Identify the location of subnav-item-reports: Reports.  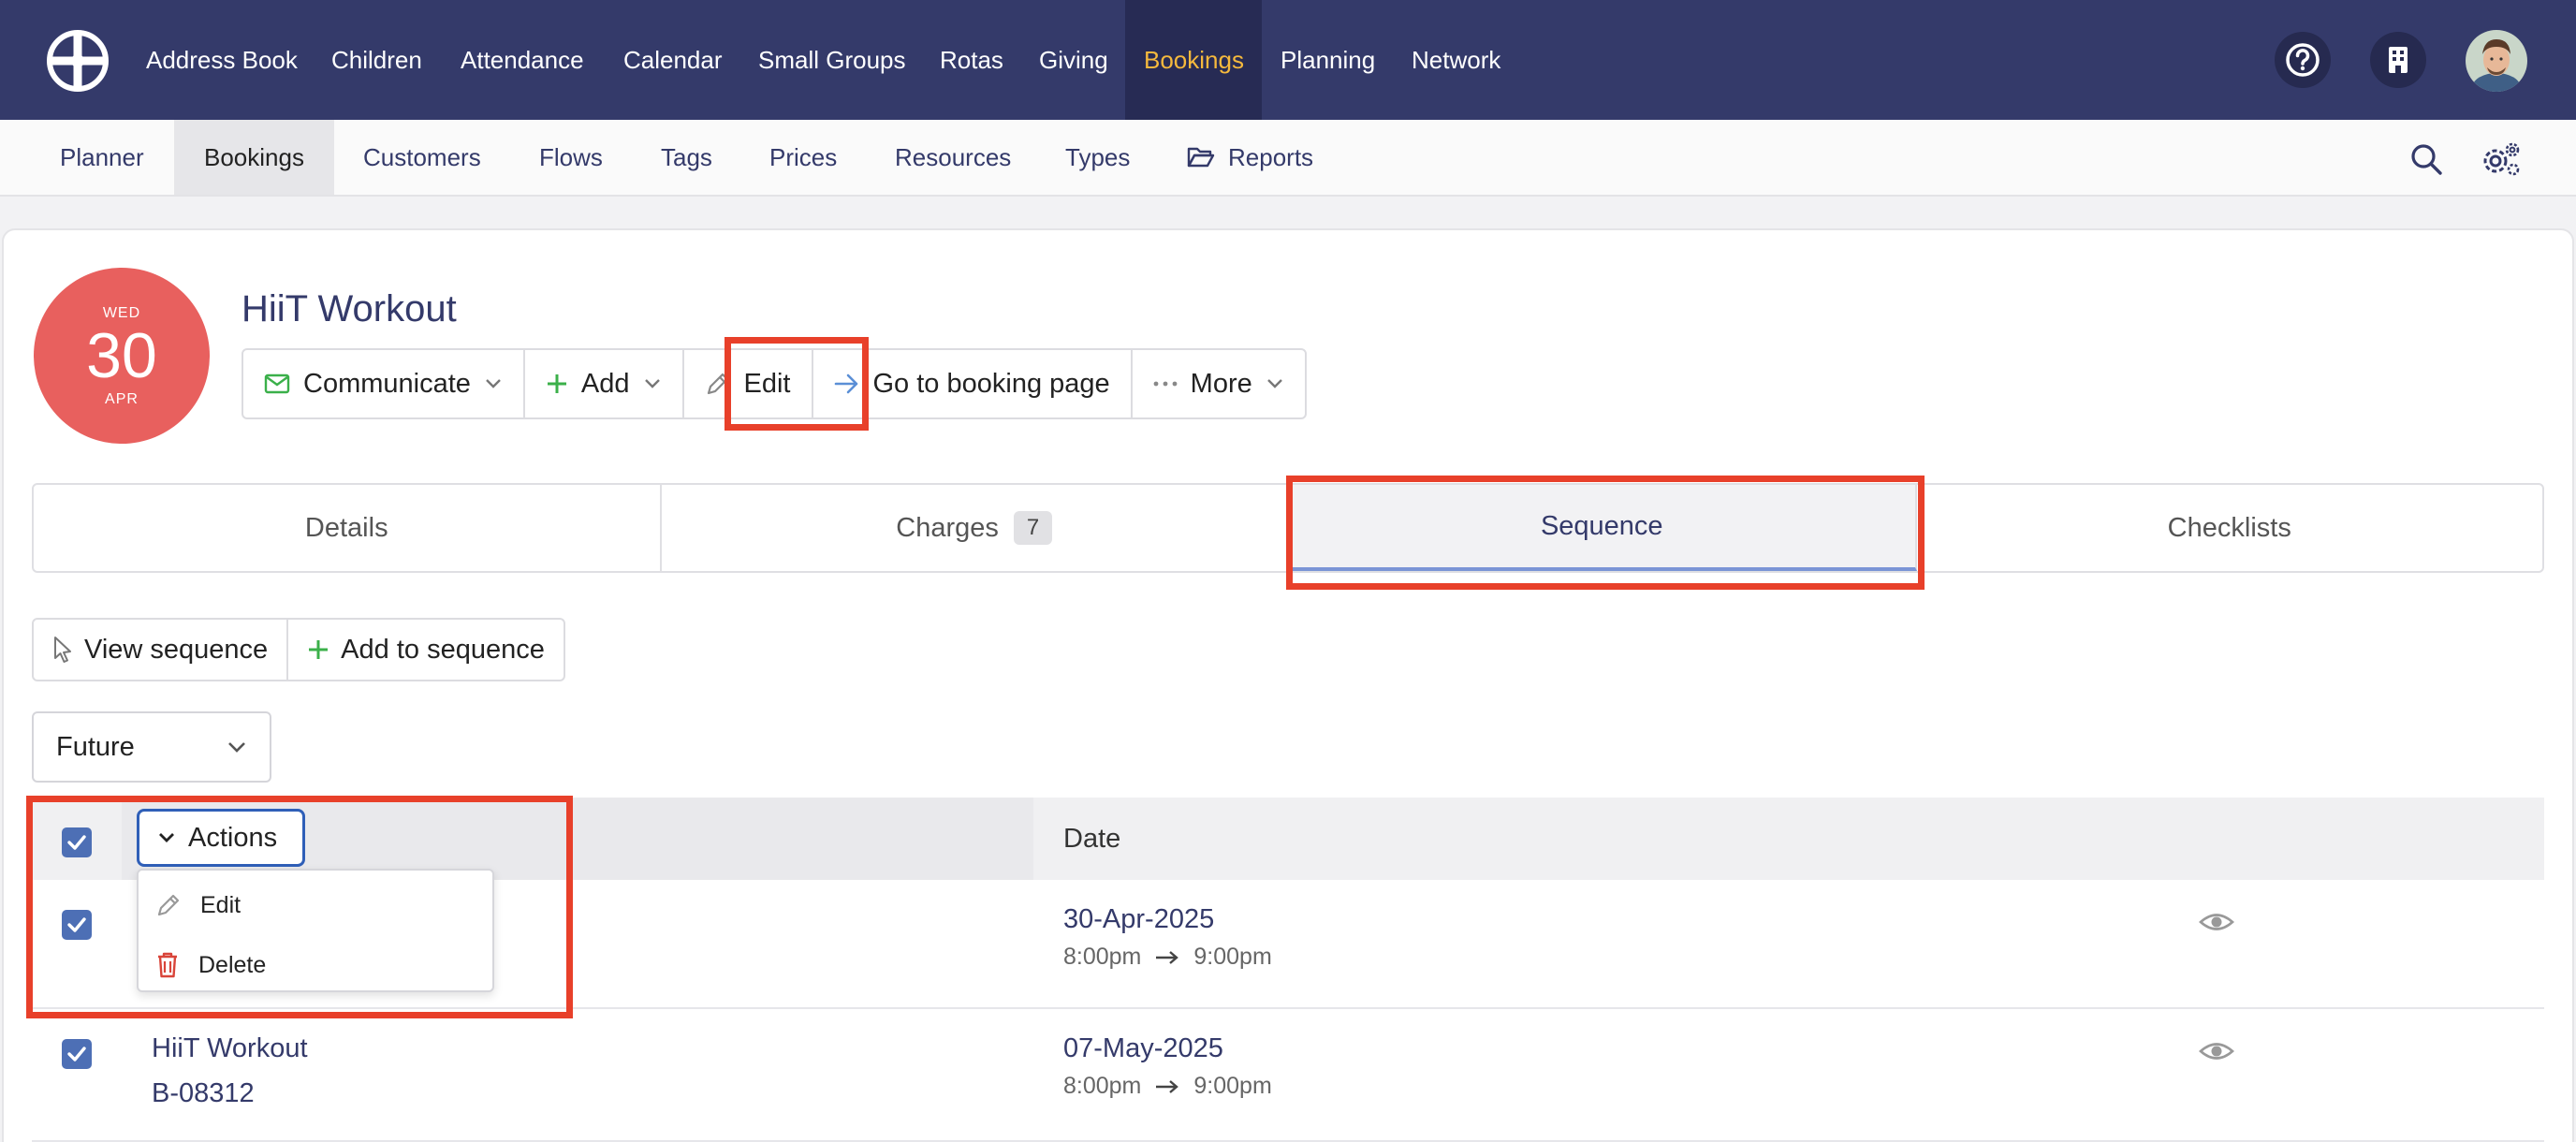
(1250, 157).